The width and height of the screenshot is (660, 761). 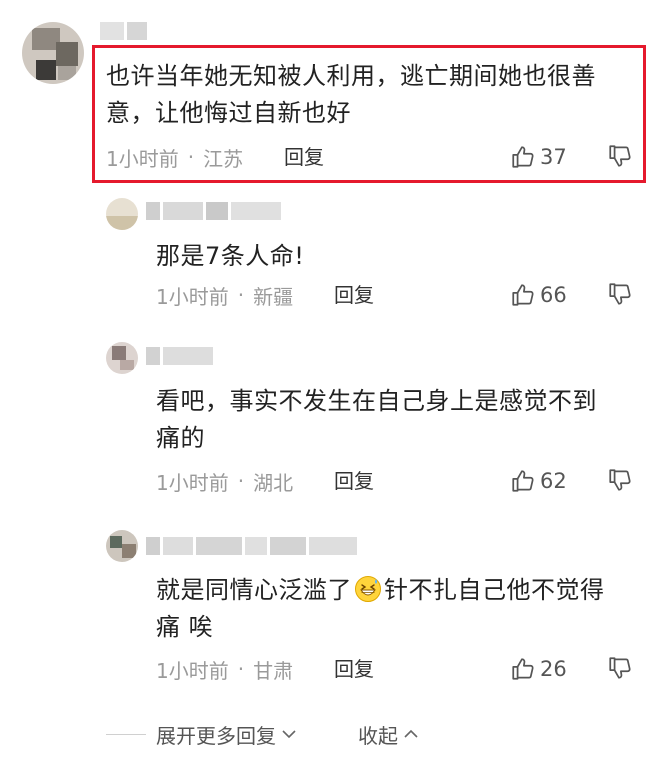 I want to click on reply-meta: 1小时前 · 新疆, so click(x=224, y=295).